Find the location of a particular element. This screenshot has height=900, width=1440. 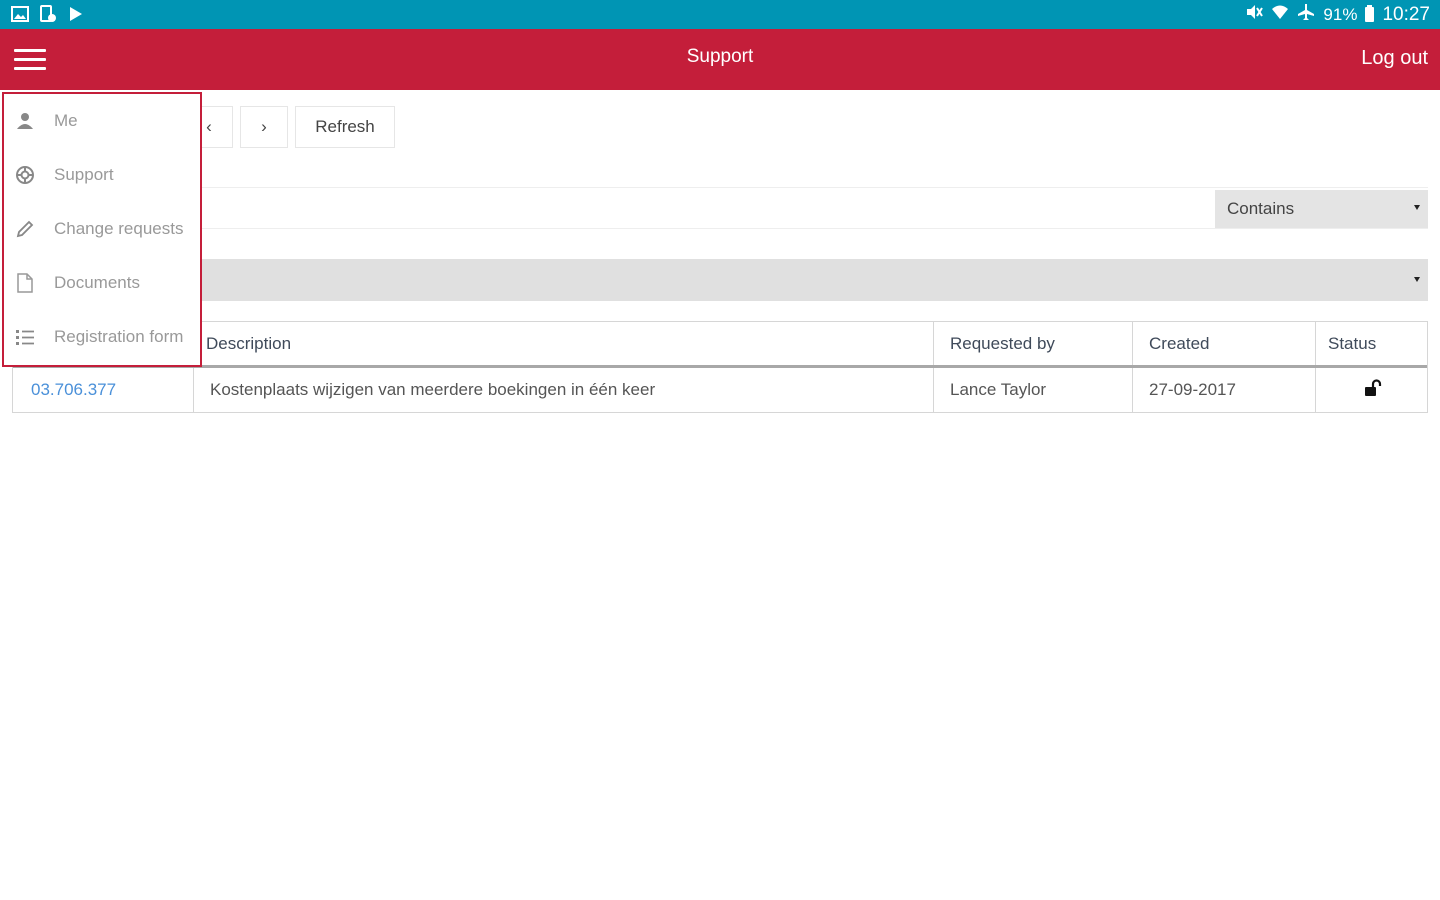

play-store-icon is located at coordinates (76, 14).